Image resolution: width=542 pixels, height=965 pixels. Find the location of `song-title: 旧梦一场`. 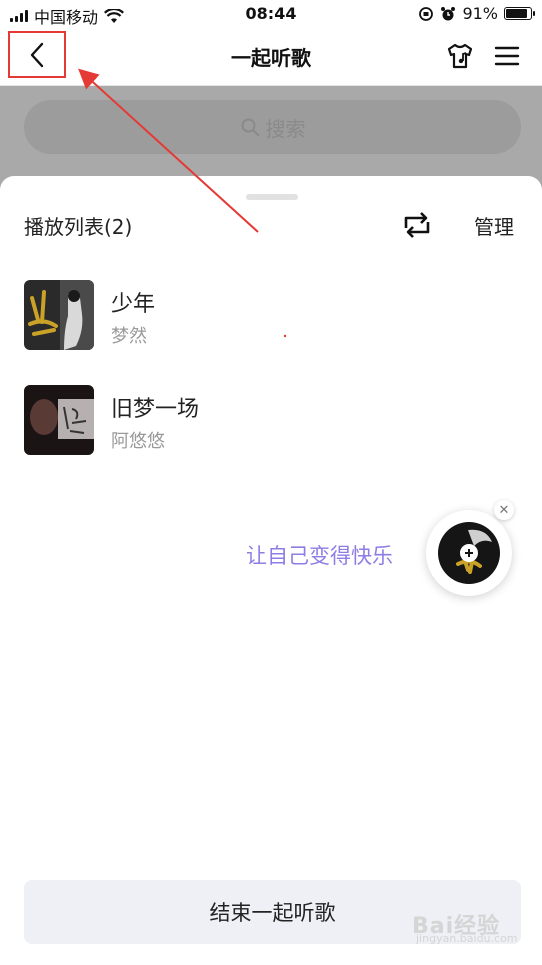

song-title: 旧梦一场 is located at coordinates (155, 409).